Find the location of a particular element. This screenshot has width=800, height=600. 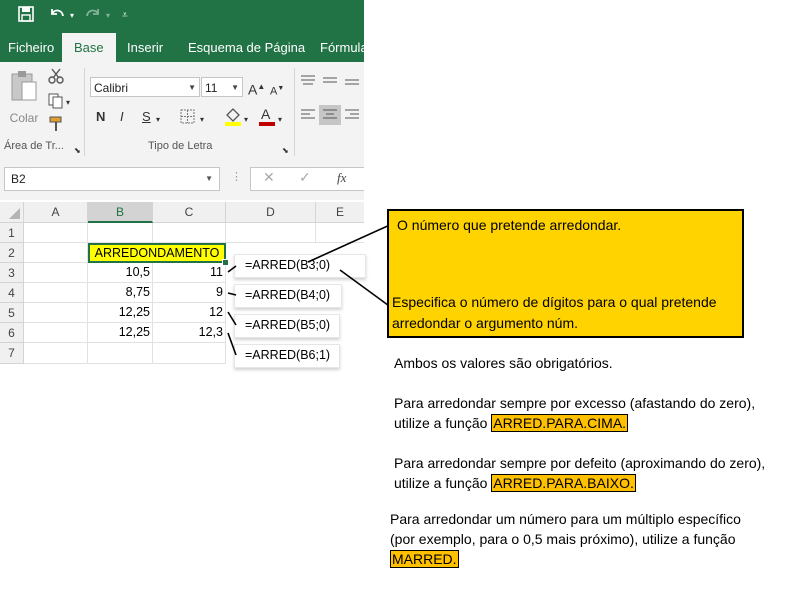

note-required: Ambos os valores são obrigatórios. is located at coordinates (503, 363).